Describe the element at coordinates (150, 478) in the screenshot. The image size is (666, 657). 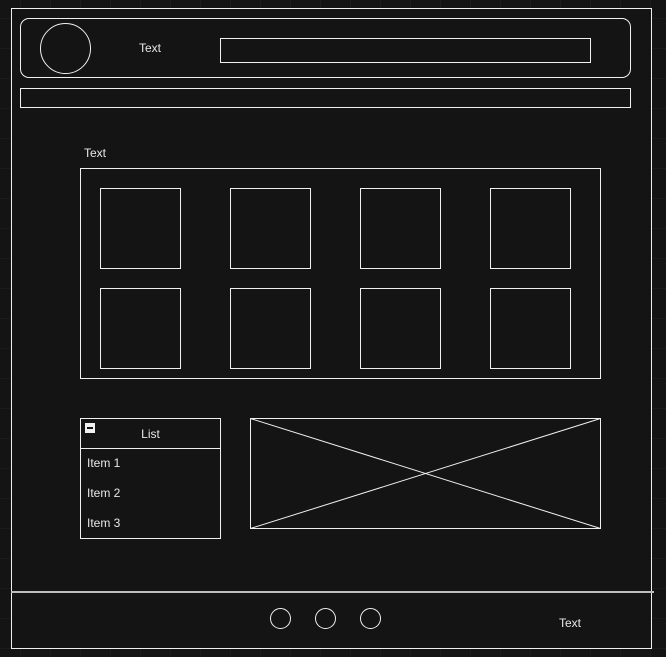
I see `list-panel: List Item 1 Item 2 Item 3` at that location.